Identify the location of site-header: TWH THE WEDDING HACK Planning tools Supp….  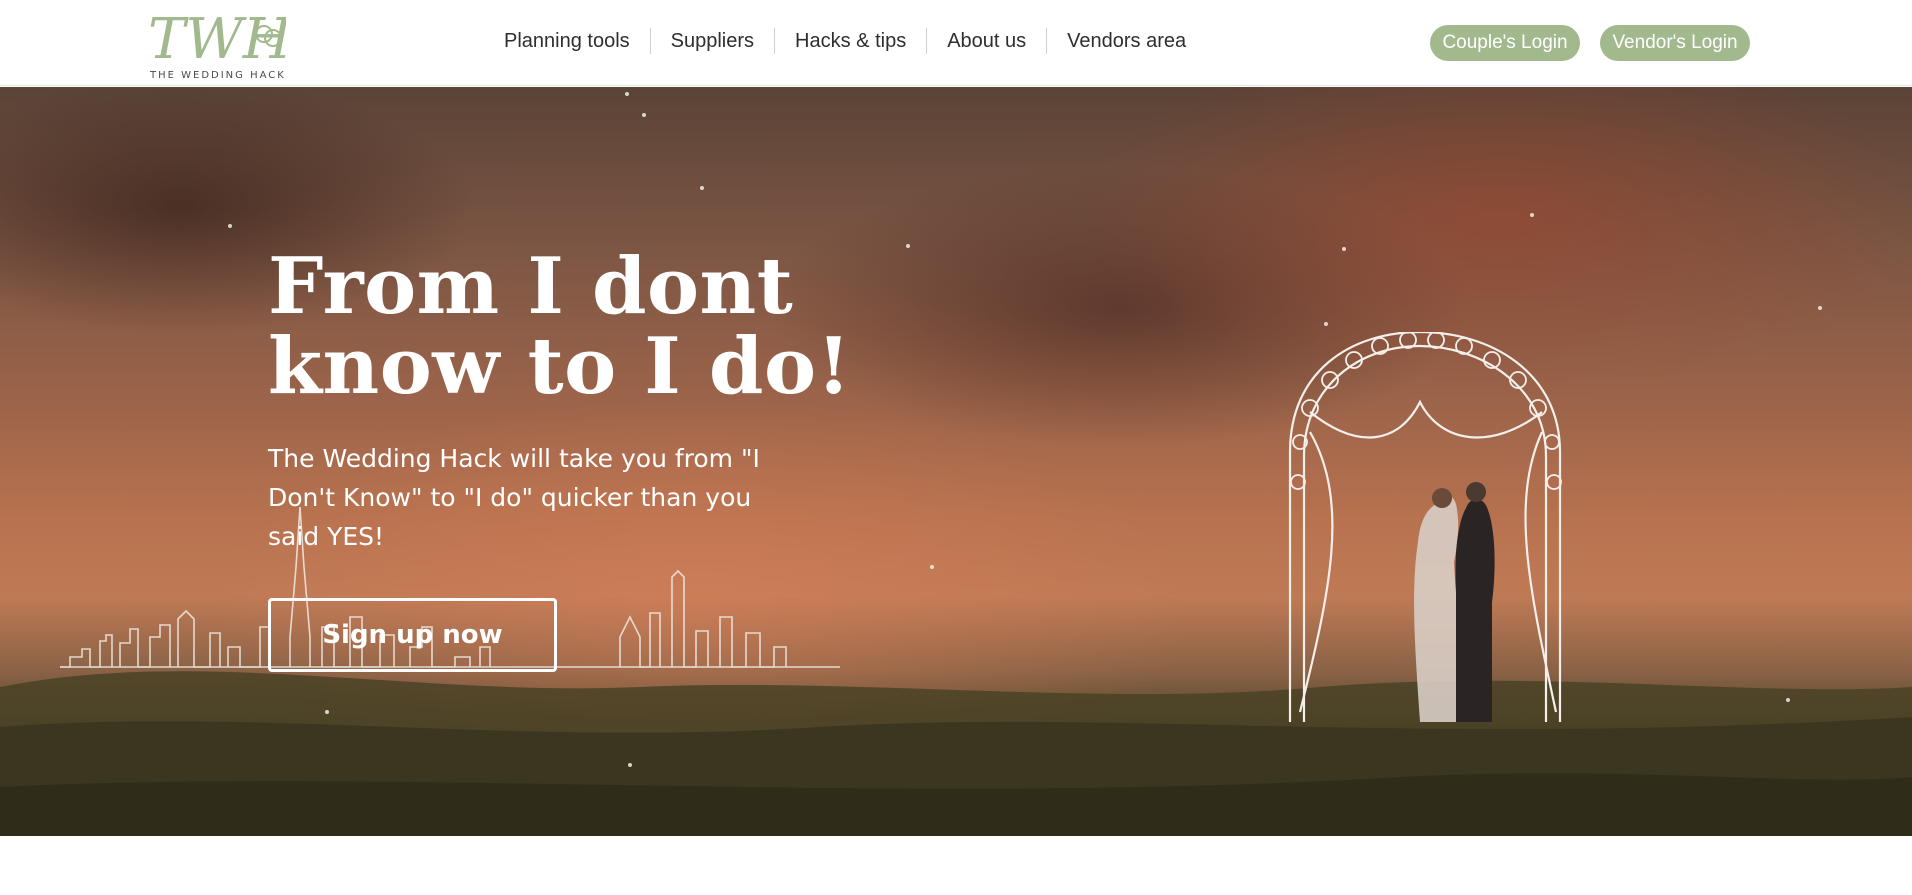
(956, 43).